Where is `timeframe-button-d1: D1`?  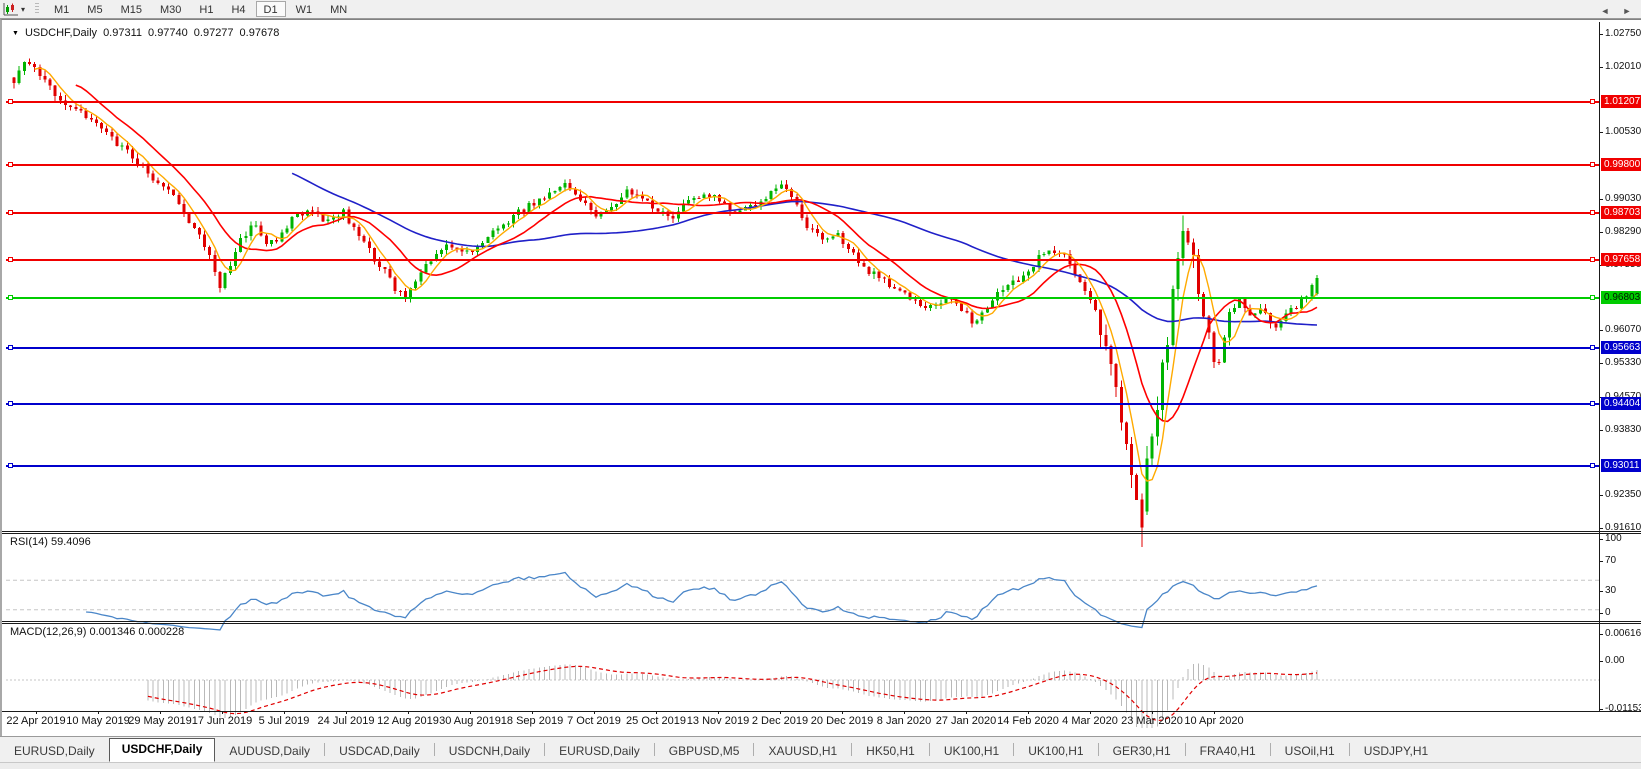 timeframe-button-d1: D1 is located at coordinates (270, 9).